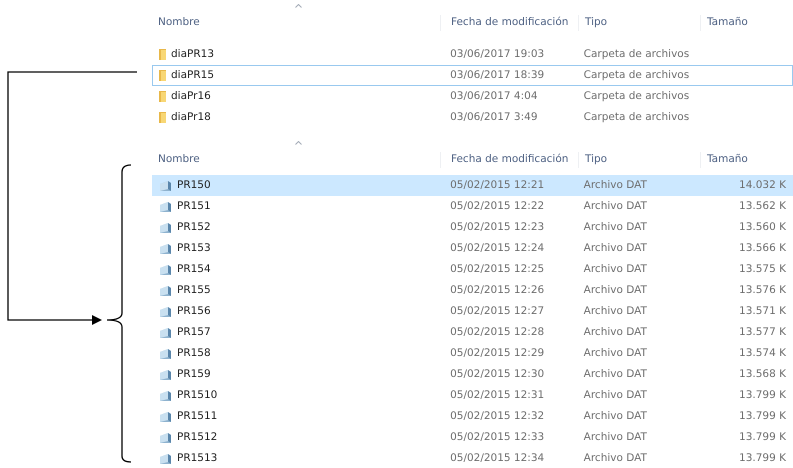 The width and height of the screenshot is (793, 468). I want to click on date-modified: 05/02/2015 12:22, so click(497, 206).